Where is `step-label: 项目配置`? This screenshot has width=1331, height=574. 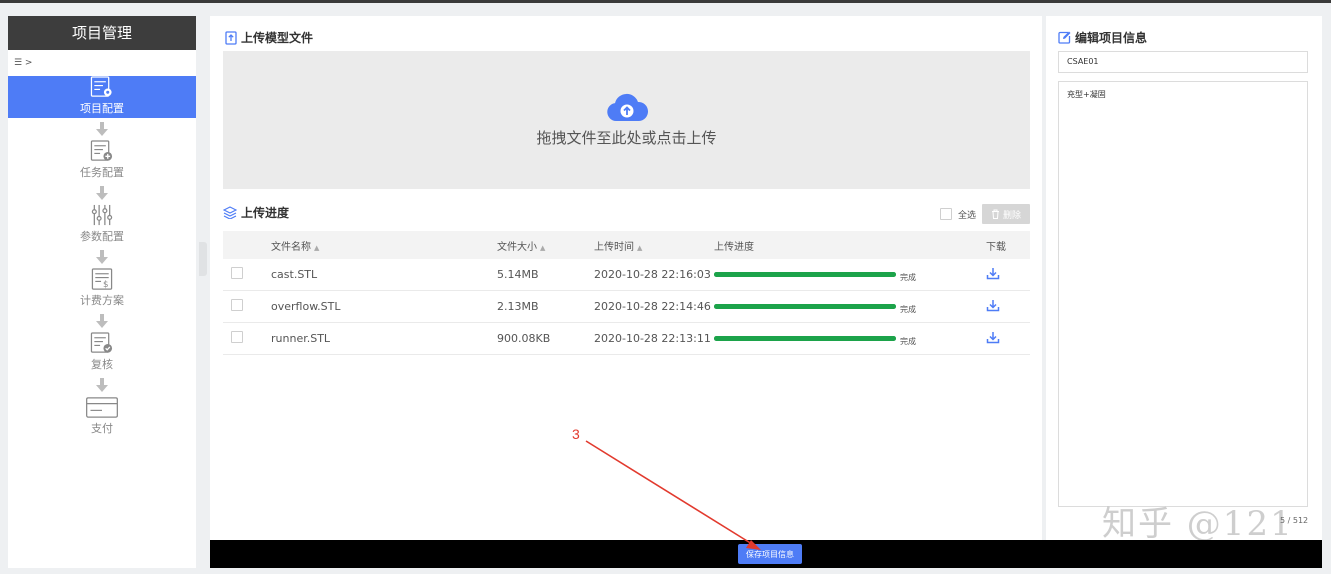
step-label: 项目配置 is located at coordinates (102, 108).